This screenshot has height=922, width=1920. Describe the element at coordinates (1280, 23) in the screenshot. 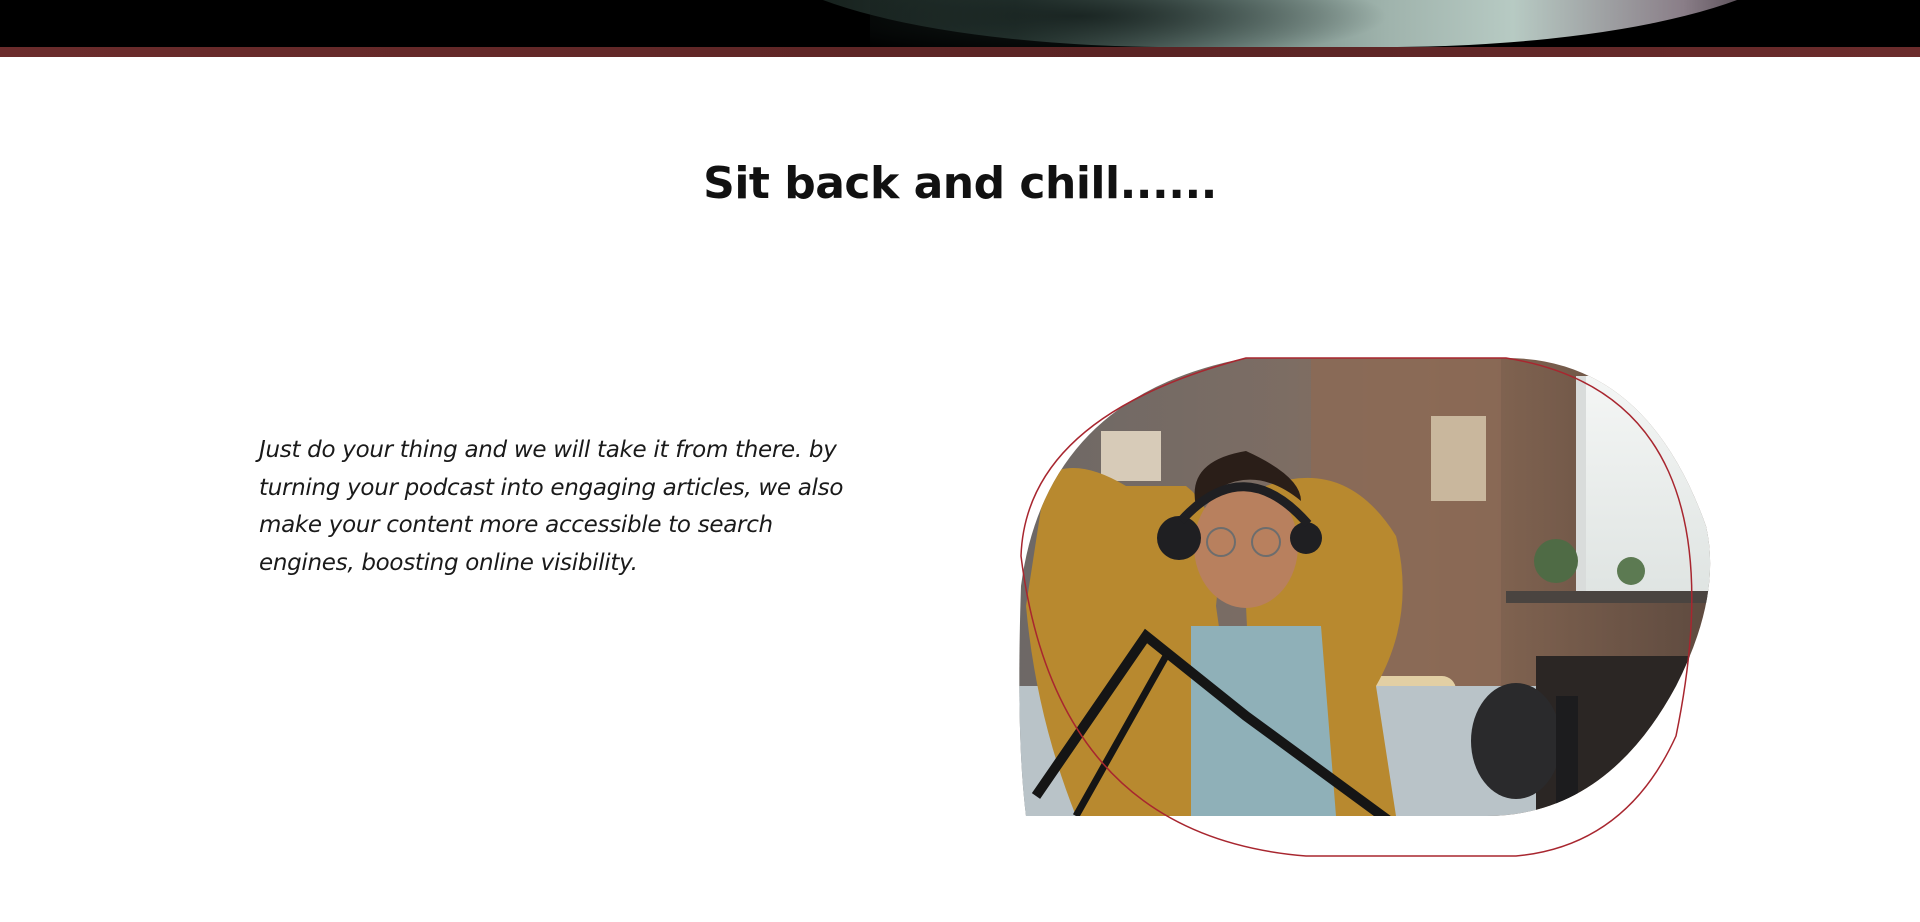

I see `hero-photo-crop` at that location.